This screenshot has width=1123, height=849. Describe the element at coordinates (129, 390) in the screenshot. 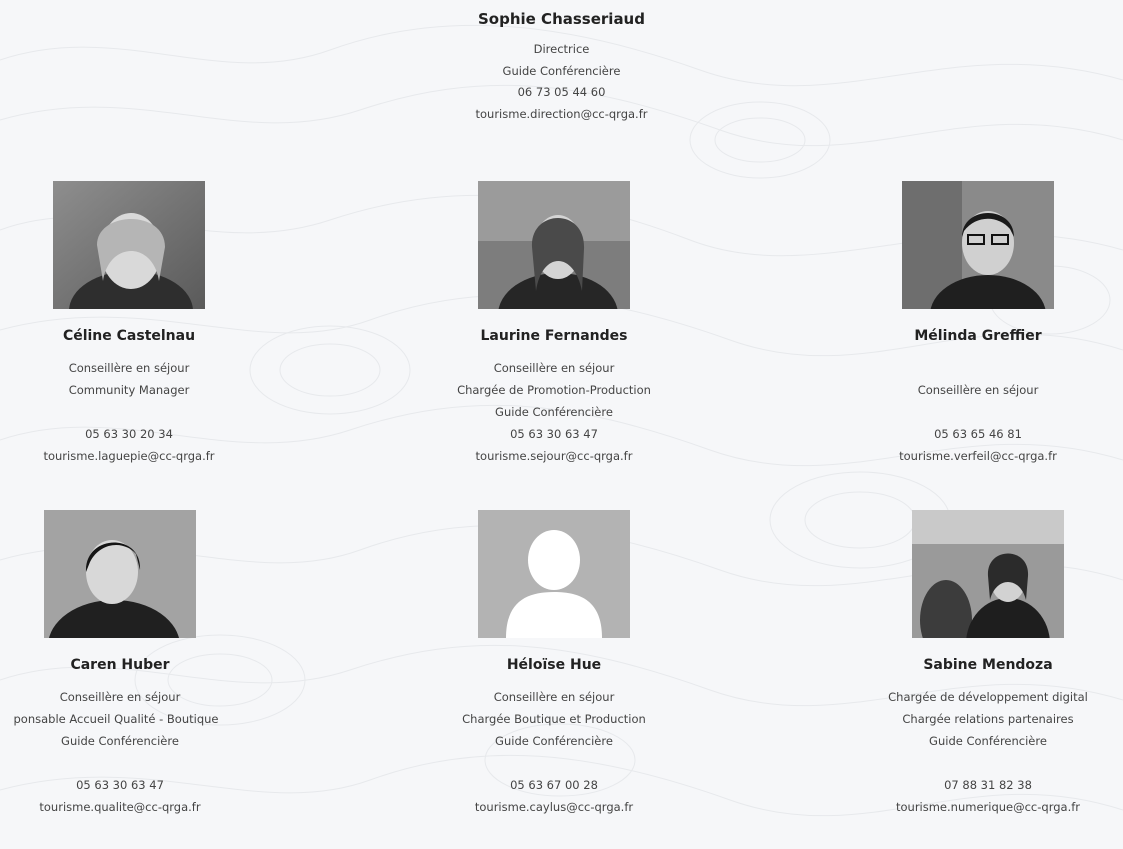

I see `member-line: Community Manager` at that location.